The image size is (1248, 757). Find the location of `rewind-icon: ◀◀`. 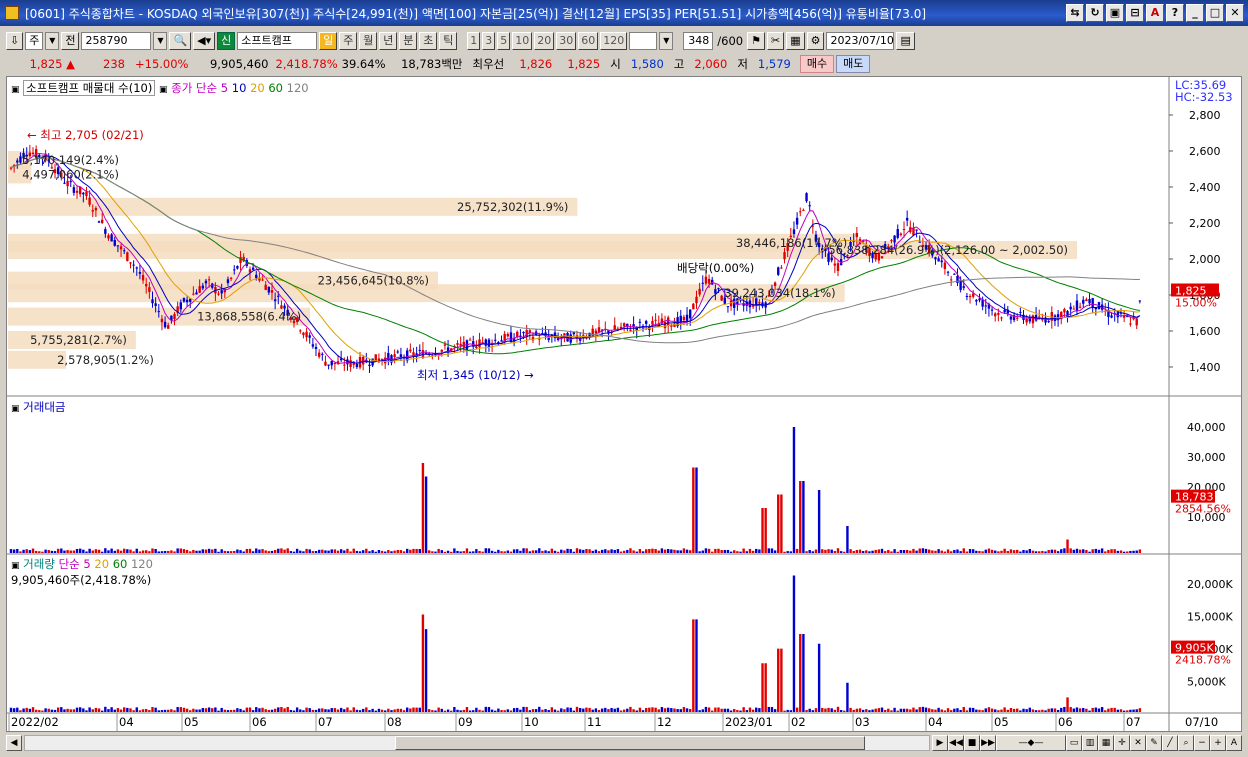

rewind-icon: ◀◀ is located at coordinates (956, 743).